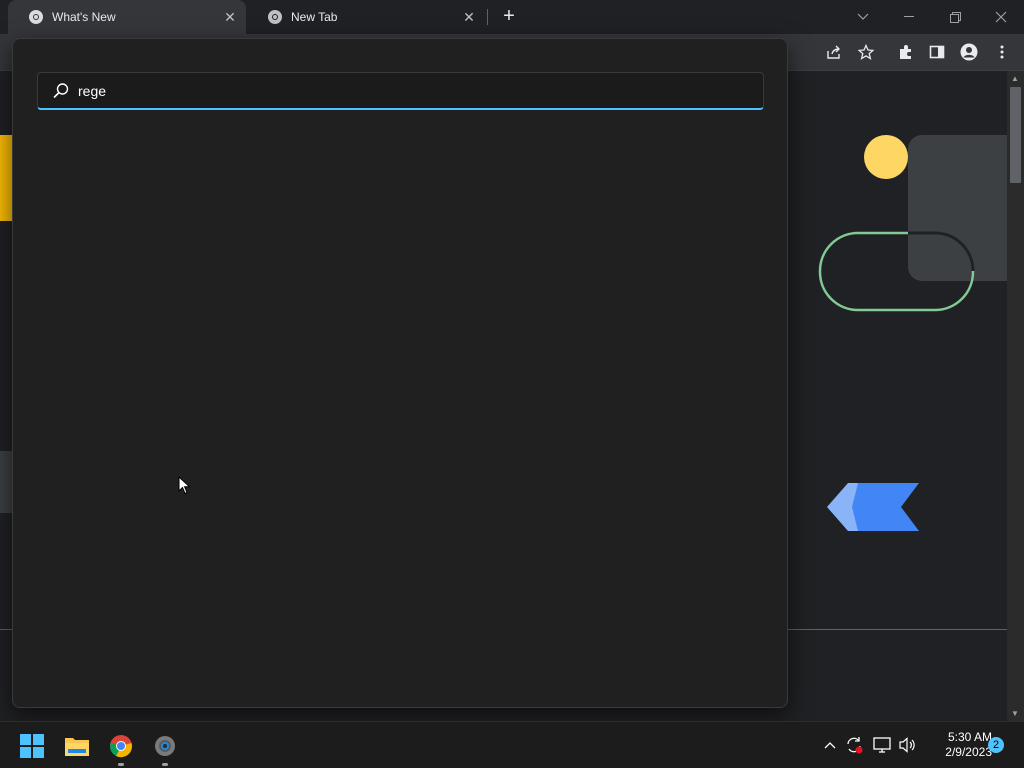 The width and height of the screenshot is (1024, 768). What do you see at coordinates (1002, 52) in the screenshot?
I see `menu-icon` at bounding box center [1002, 52].